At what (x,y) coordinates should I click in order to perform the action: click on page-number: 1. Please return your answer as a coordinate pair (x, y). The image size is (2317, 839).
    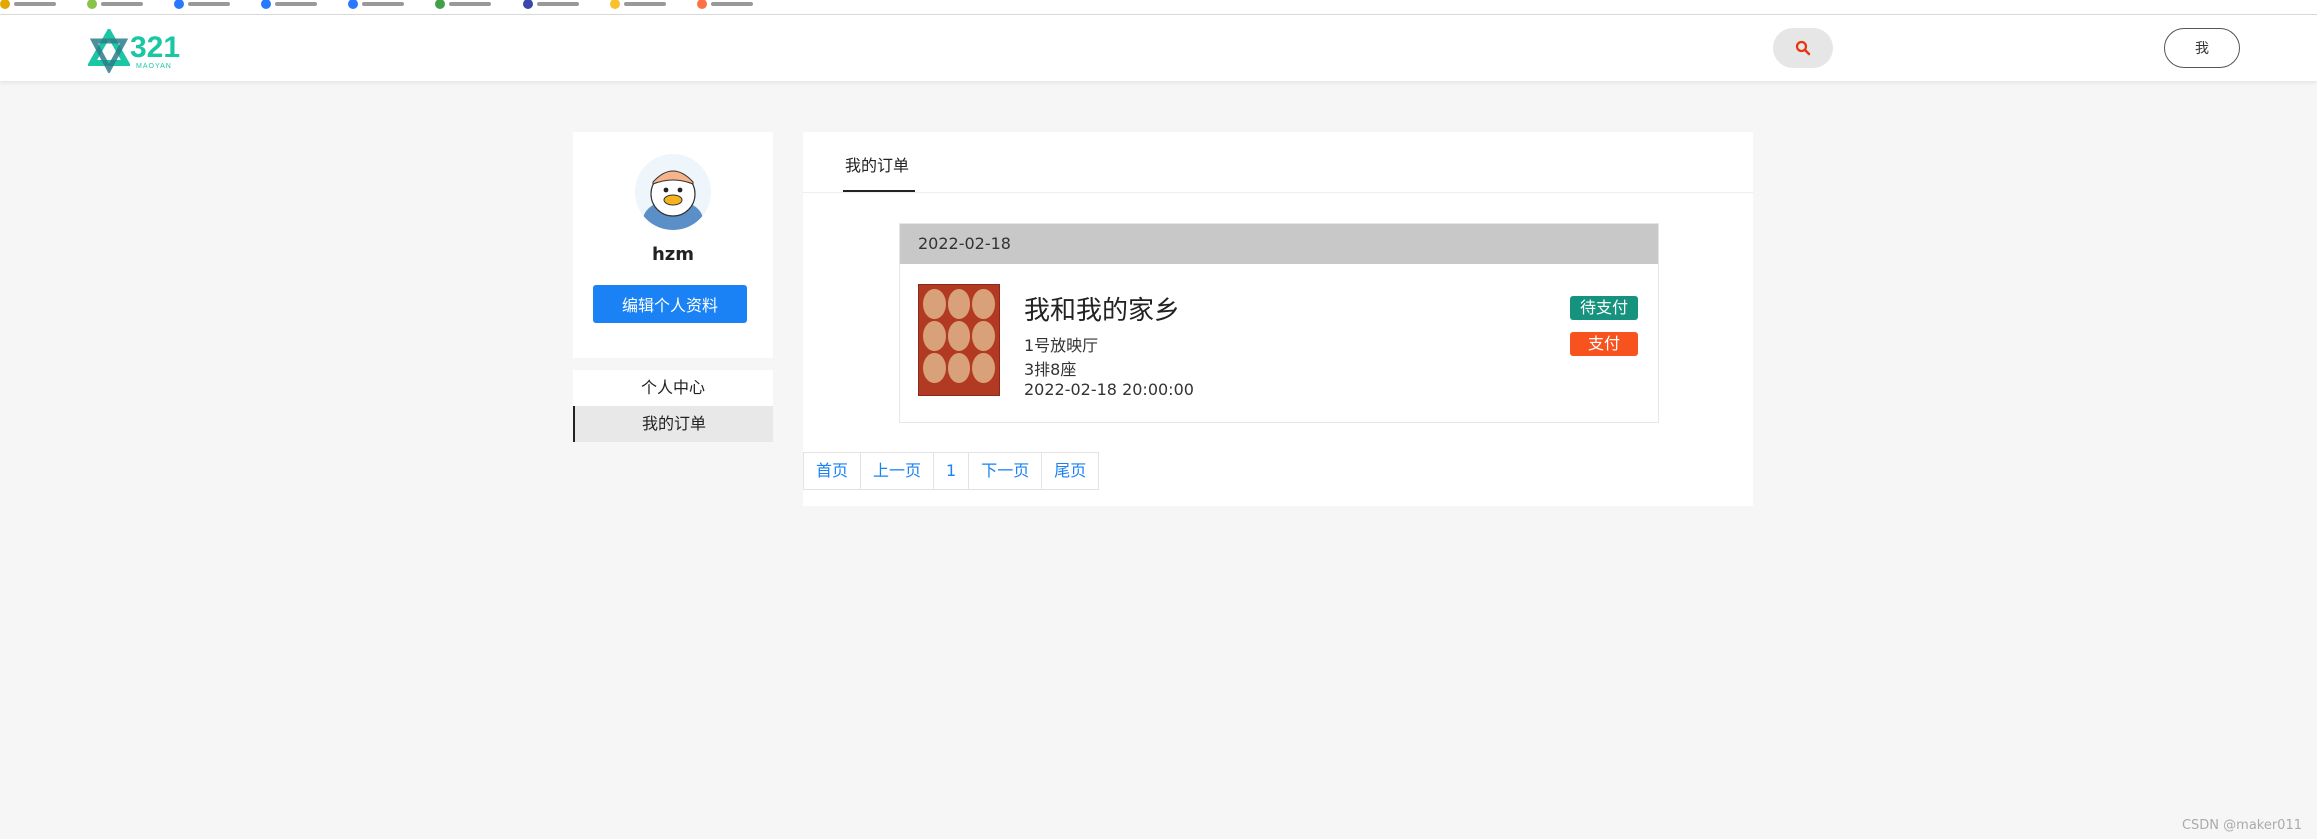
    Looking at the image, I should click on (952, 471).